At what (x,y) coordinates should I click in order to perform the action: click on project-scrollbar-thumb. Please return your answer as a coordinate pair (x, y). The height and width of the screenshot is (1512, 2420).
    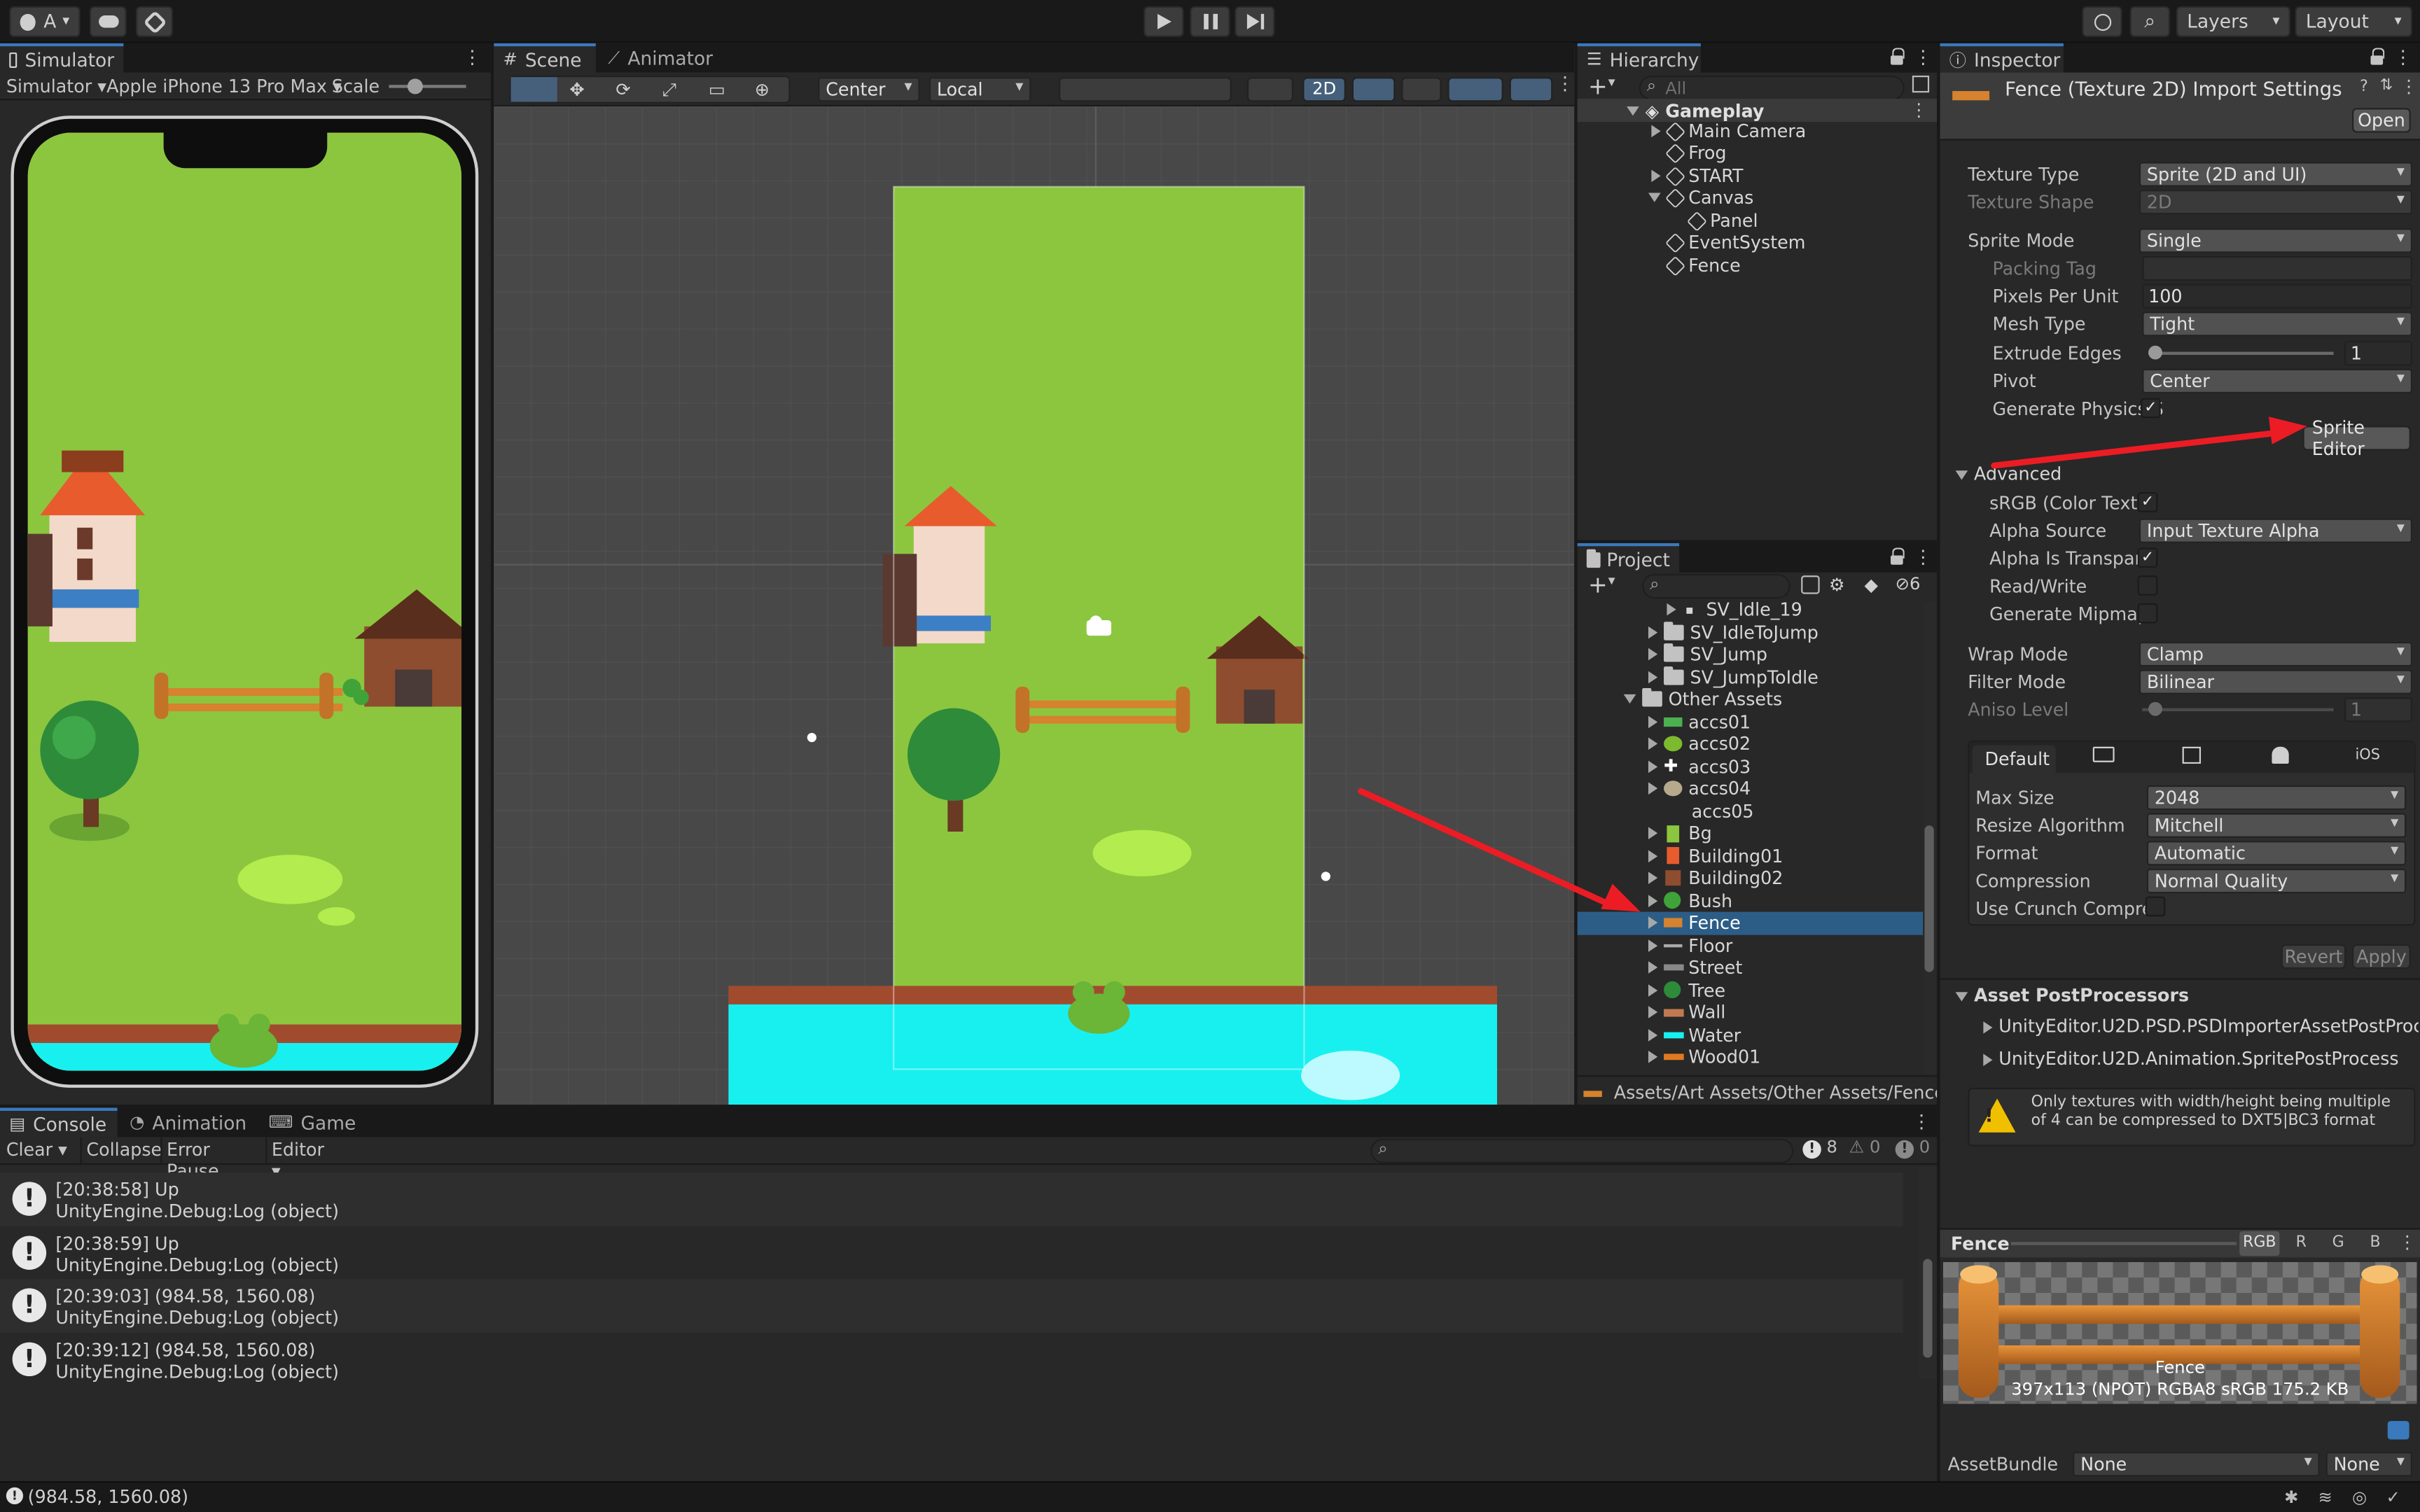
    Looking at the image, I should click on (1929, 898).